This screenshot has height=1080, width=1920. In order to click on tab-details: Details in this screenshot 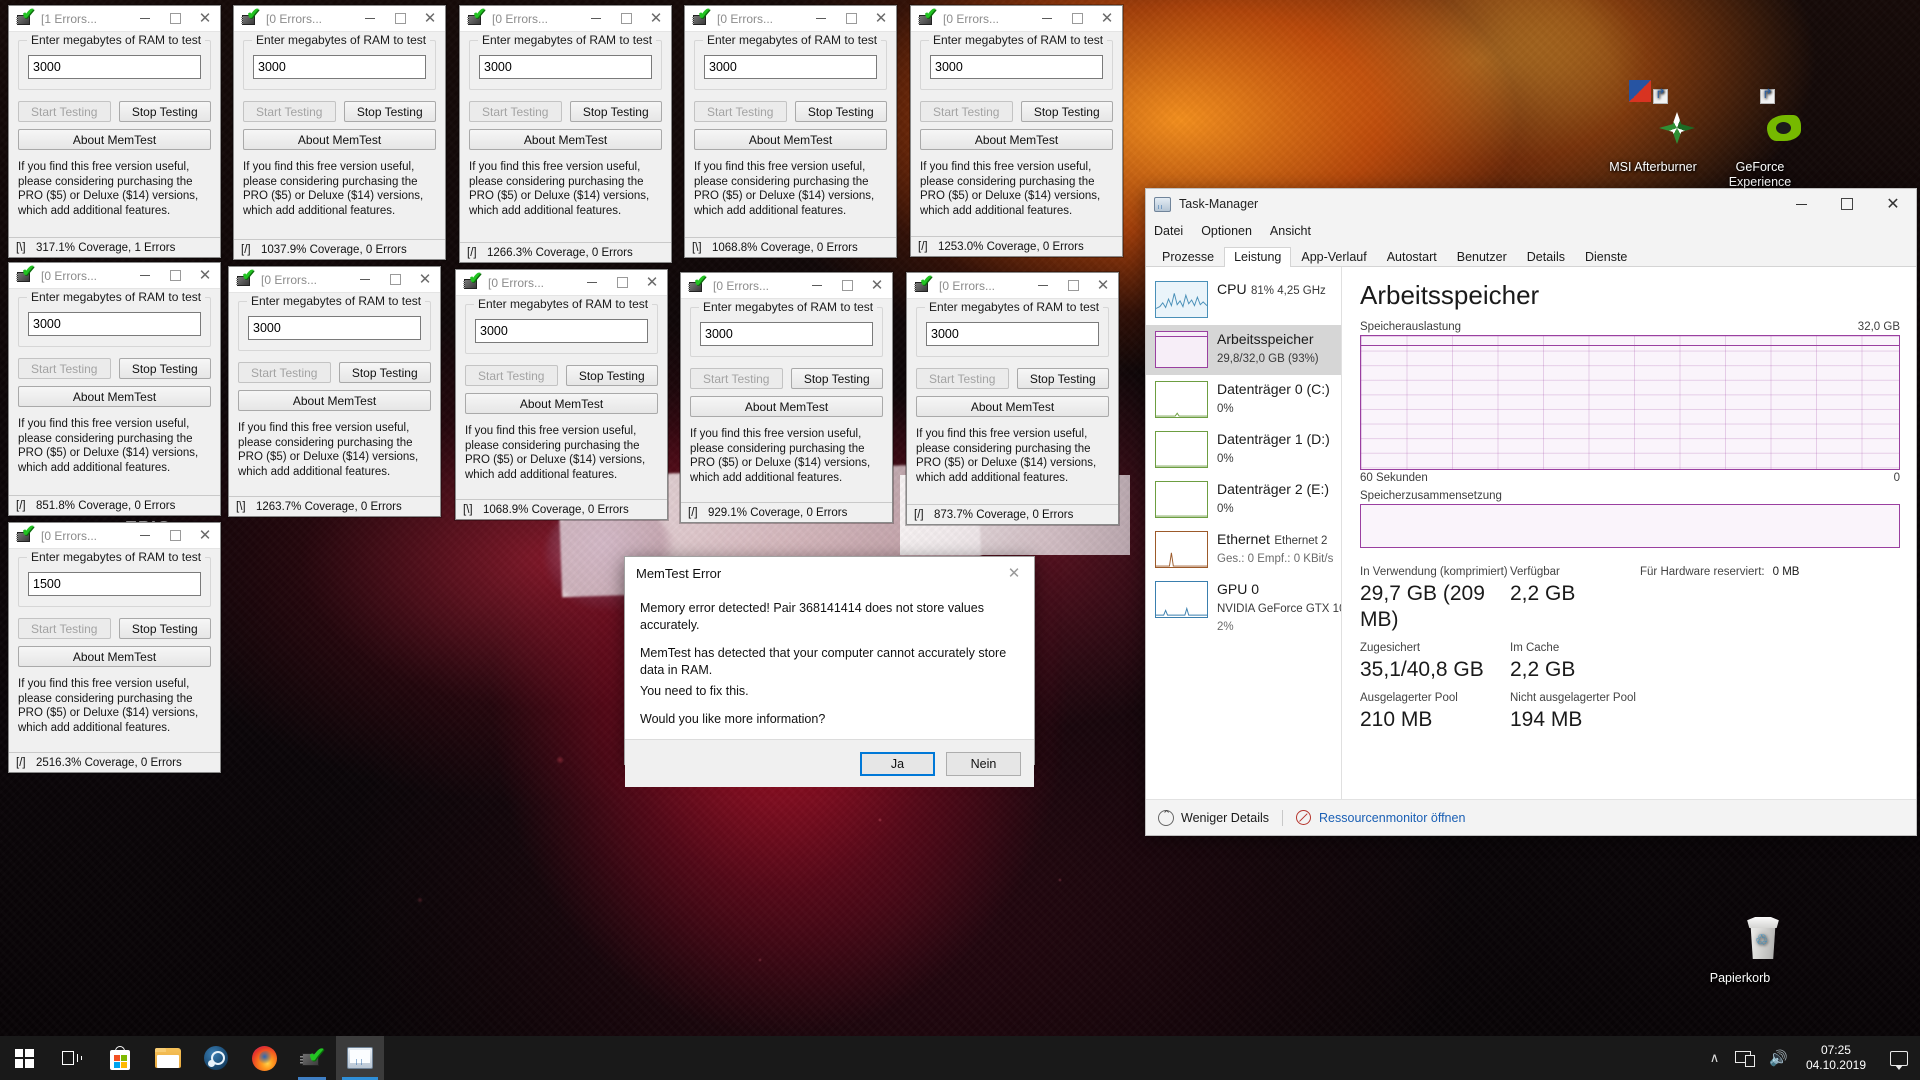, I will do `click(1546, 257)`.